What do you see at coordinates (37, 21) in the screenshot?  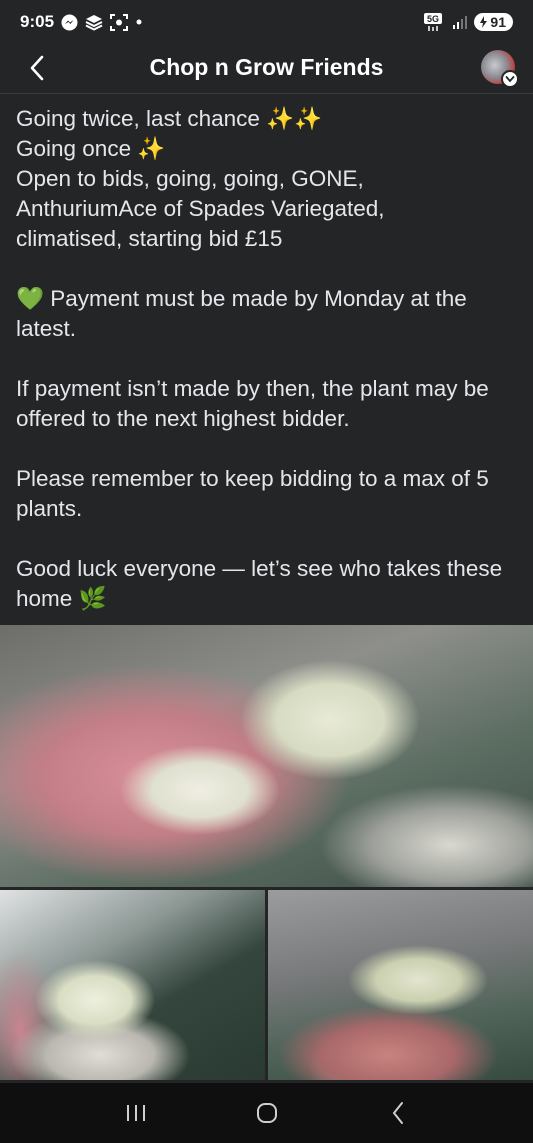 I see `status-time: 9:05` at bounding box center [37, 21].